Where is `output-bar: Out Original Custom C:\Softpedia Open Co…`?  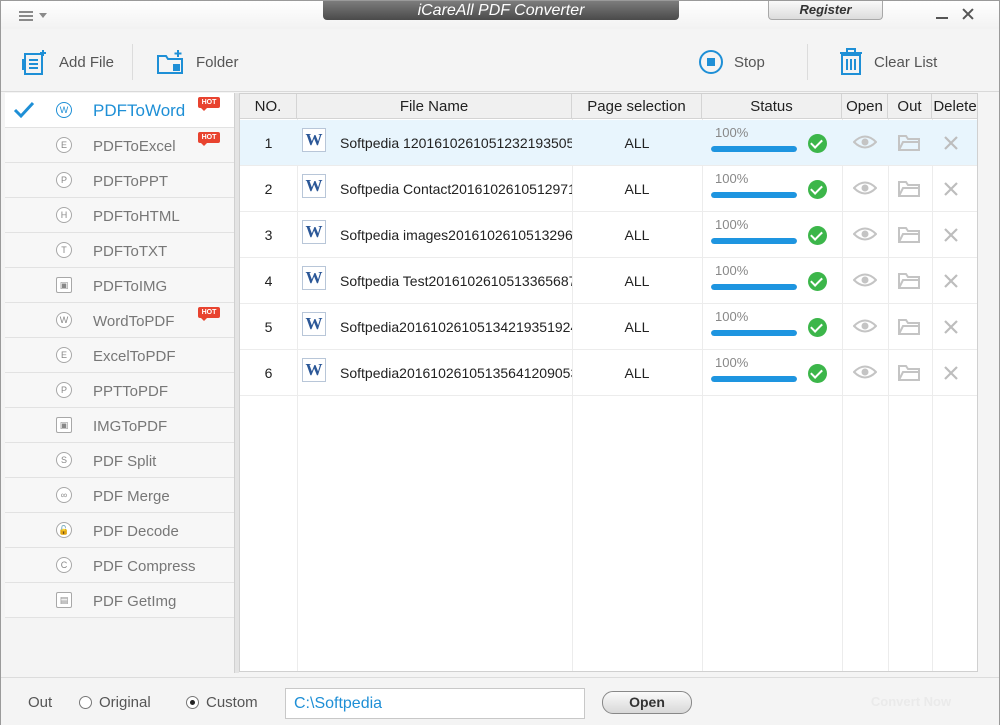
output-bar: Out Original Custom C:\Softpedia Open Co… is located at coordinates (500, 701).